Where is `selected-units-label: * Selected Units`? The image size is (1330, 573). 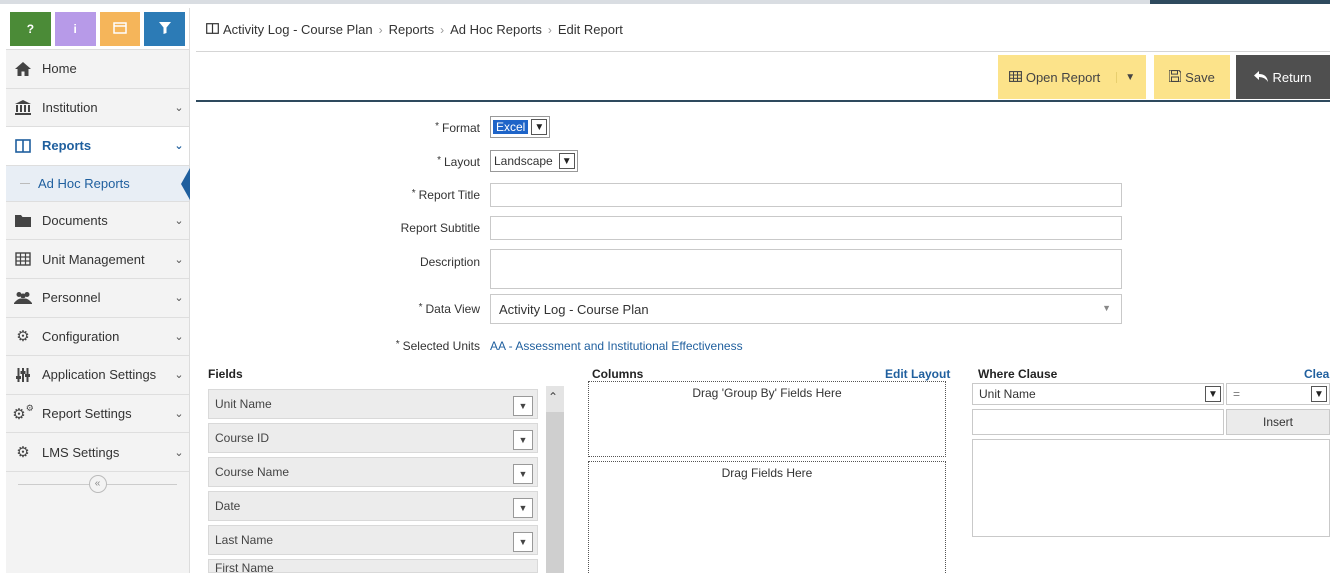
selected-units-label: * Selected Units is located at coordinates (437, 346).